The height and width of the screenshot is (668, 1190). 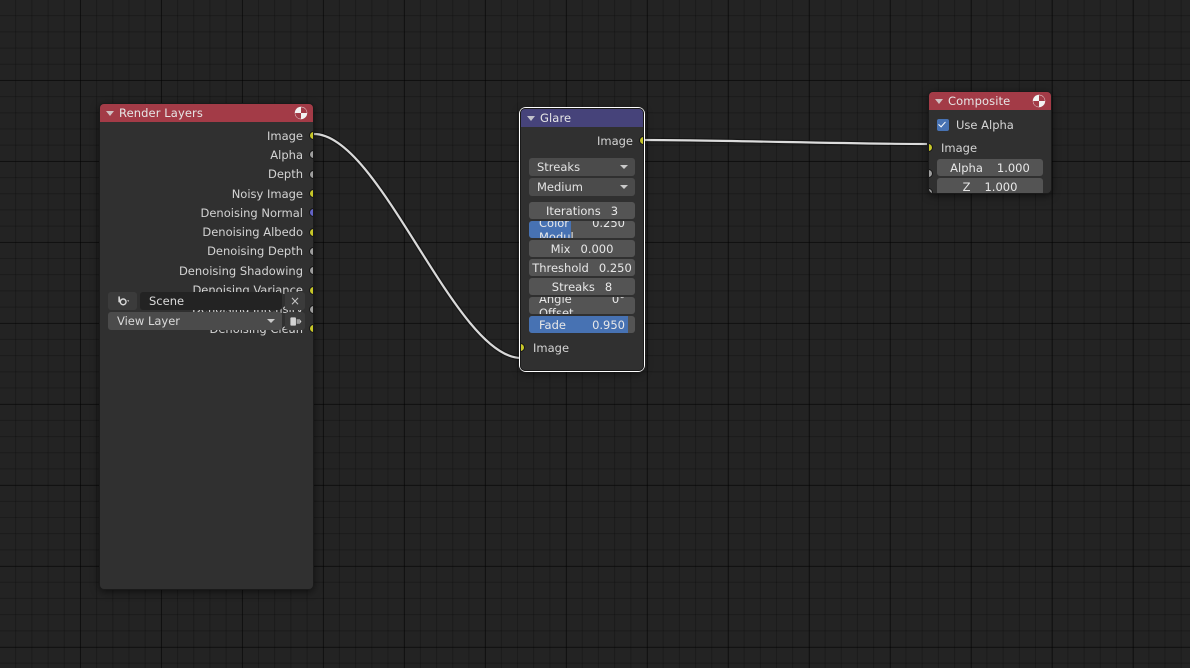 I want to click on slider-labels: Iterations 3, so click(x=582, y=211).